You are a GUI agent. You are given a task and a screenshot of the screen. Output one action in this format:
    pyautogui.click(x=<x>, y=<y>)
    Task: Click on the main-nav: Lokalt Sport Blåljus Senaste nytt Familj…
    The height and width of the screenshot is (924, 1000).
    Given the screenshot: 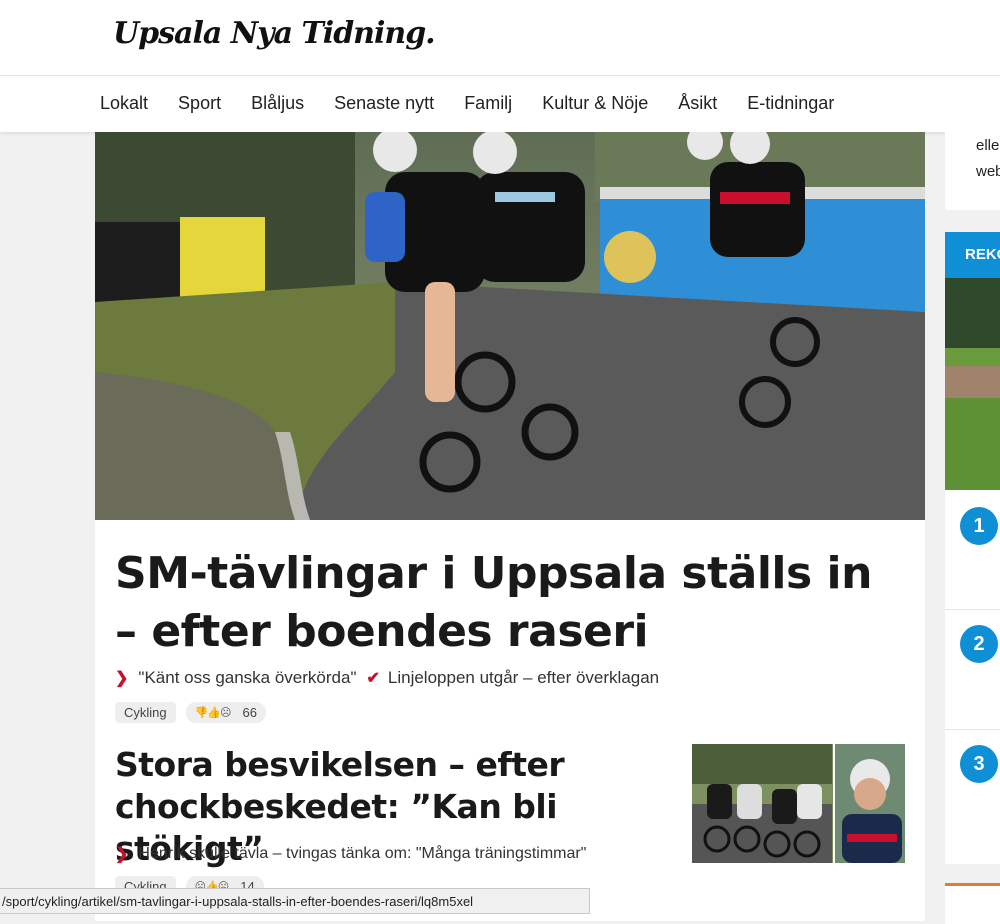 What is the action you would take?
    pyautogui.click(x=500, y=104)
    